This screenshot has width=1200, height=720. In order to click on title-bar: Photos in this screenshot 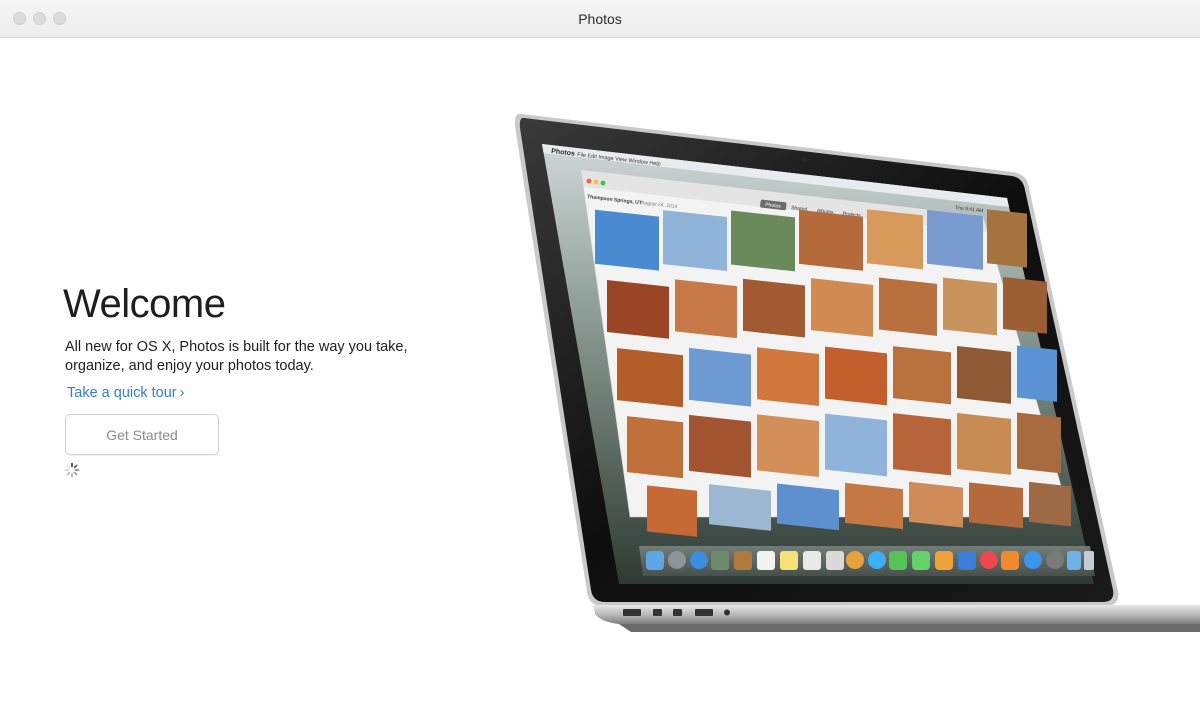, I will do `click(600, 19)`.